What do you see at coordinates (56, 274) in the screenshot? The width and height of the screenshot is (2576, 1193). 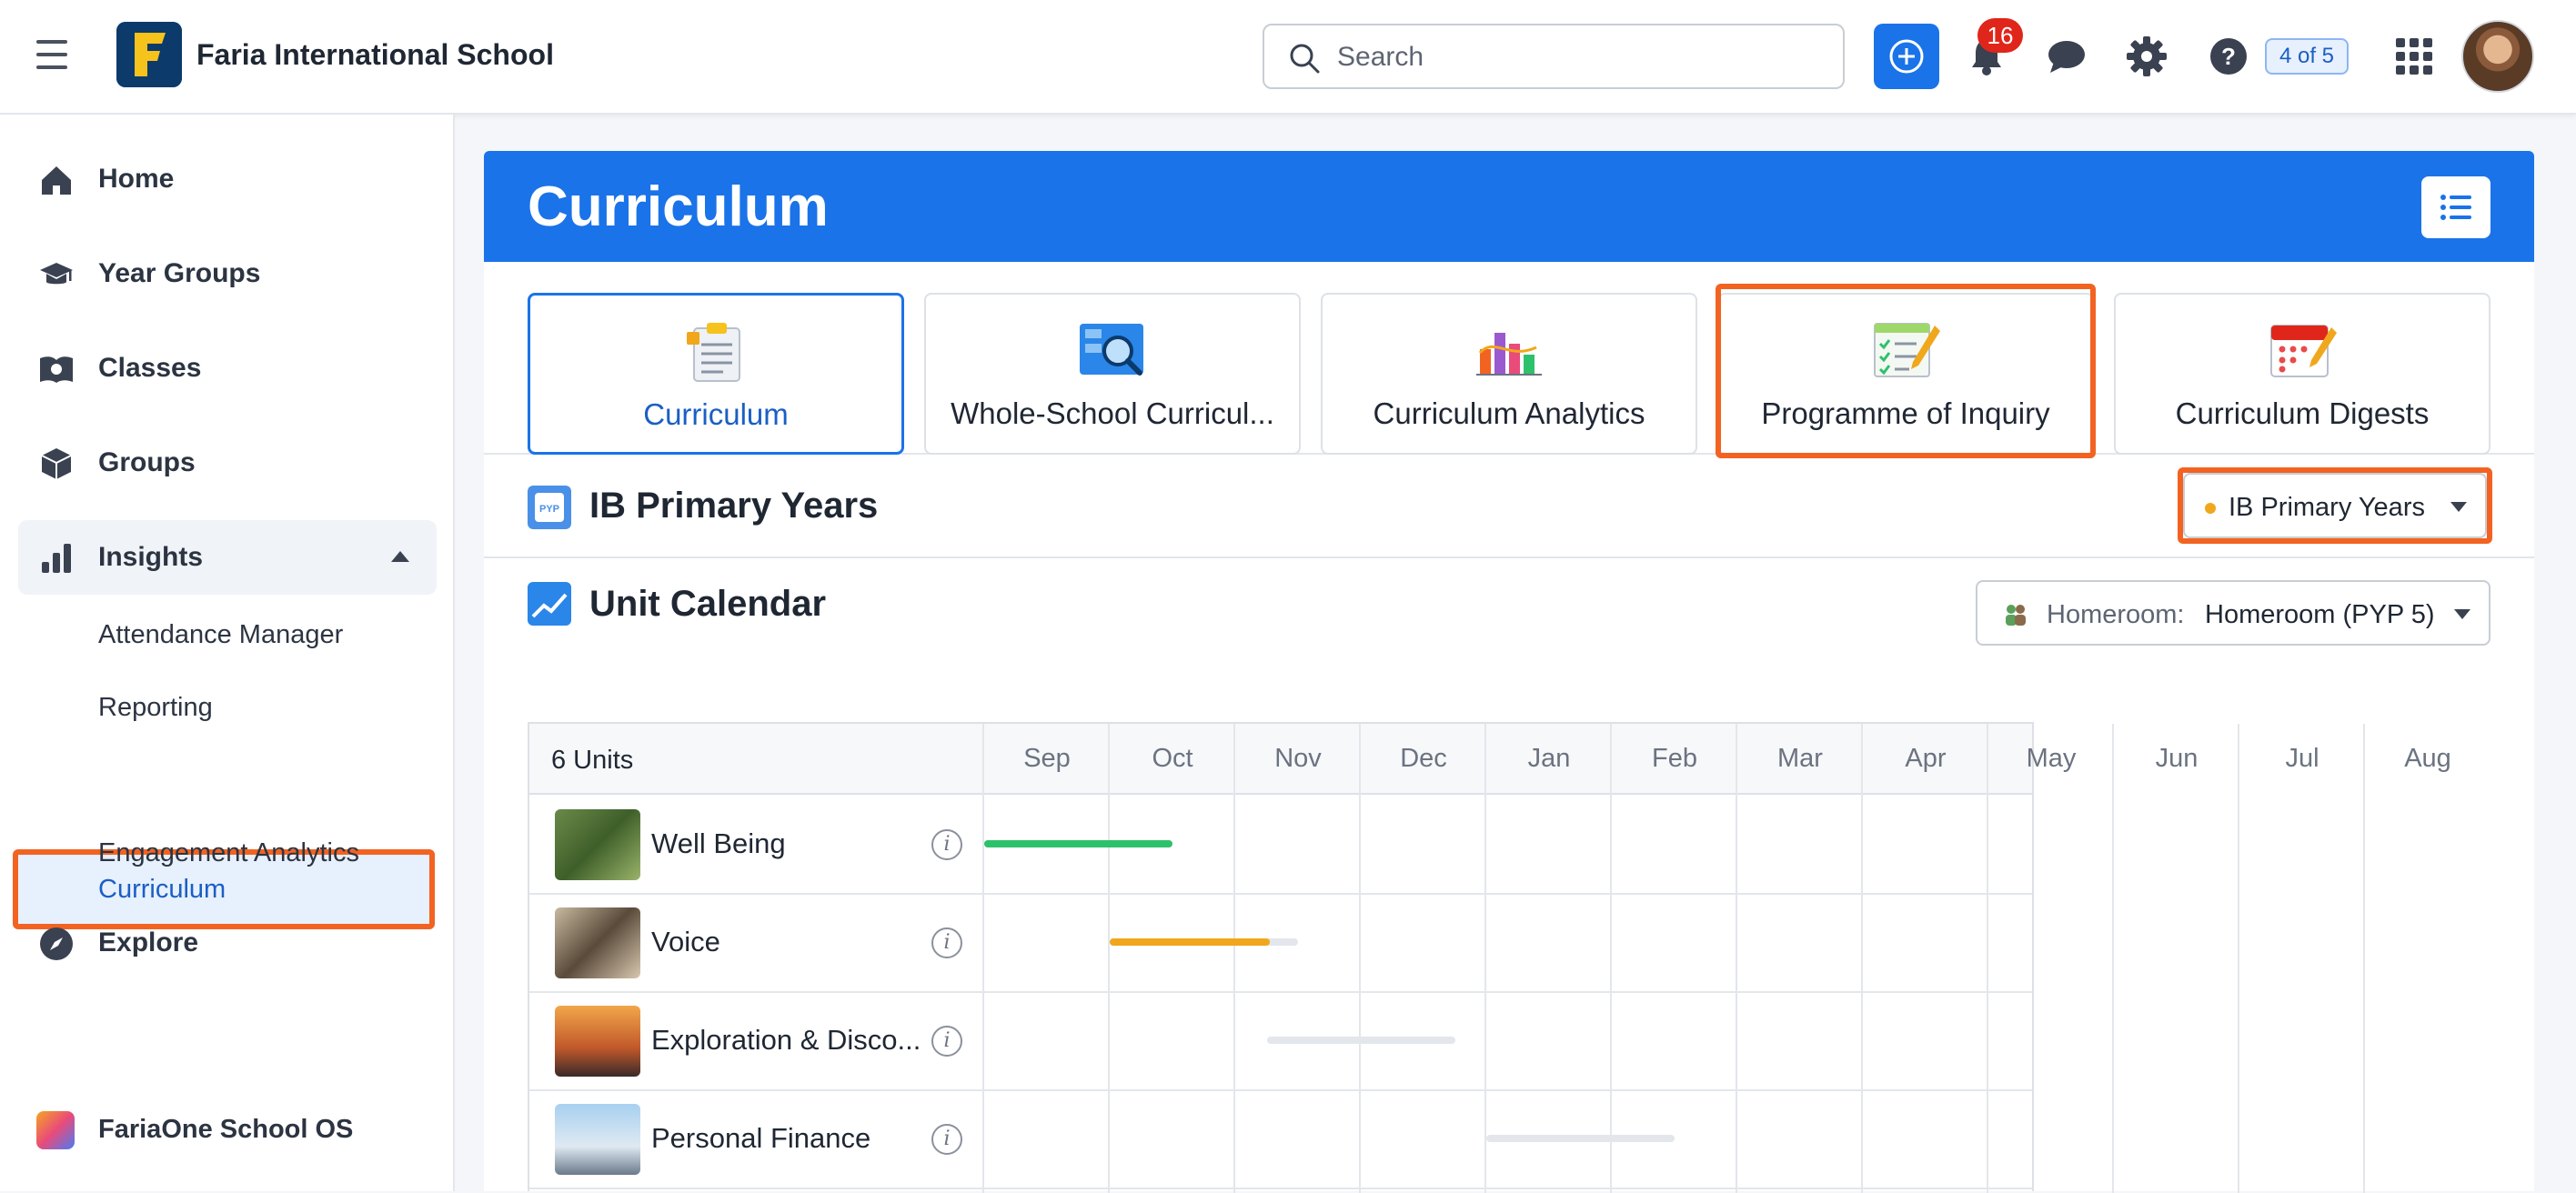 I see `graduation-cap-icon` at bounding box center [56, 274].